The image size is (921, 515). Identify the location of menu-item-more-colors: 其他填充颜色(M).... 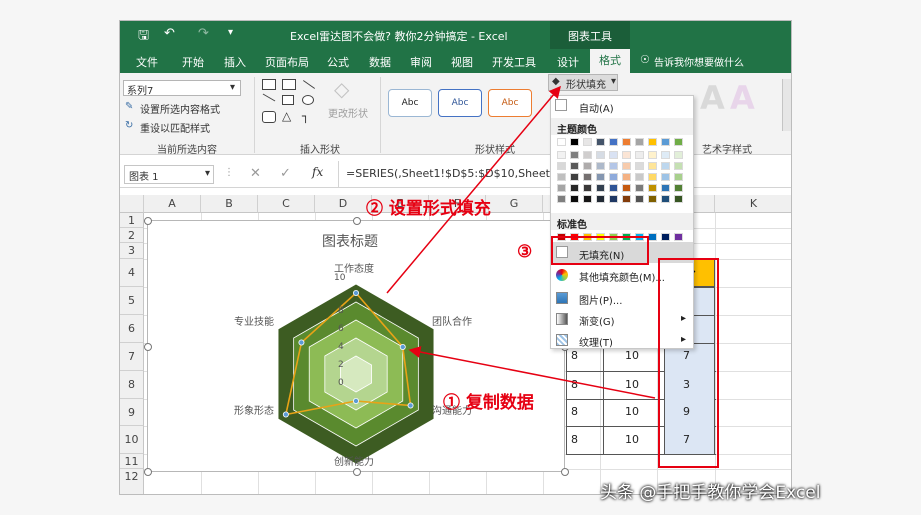
(622, 276).